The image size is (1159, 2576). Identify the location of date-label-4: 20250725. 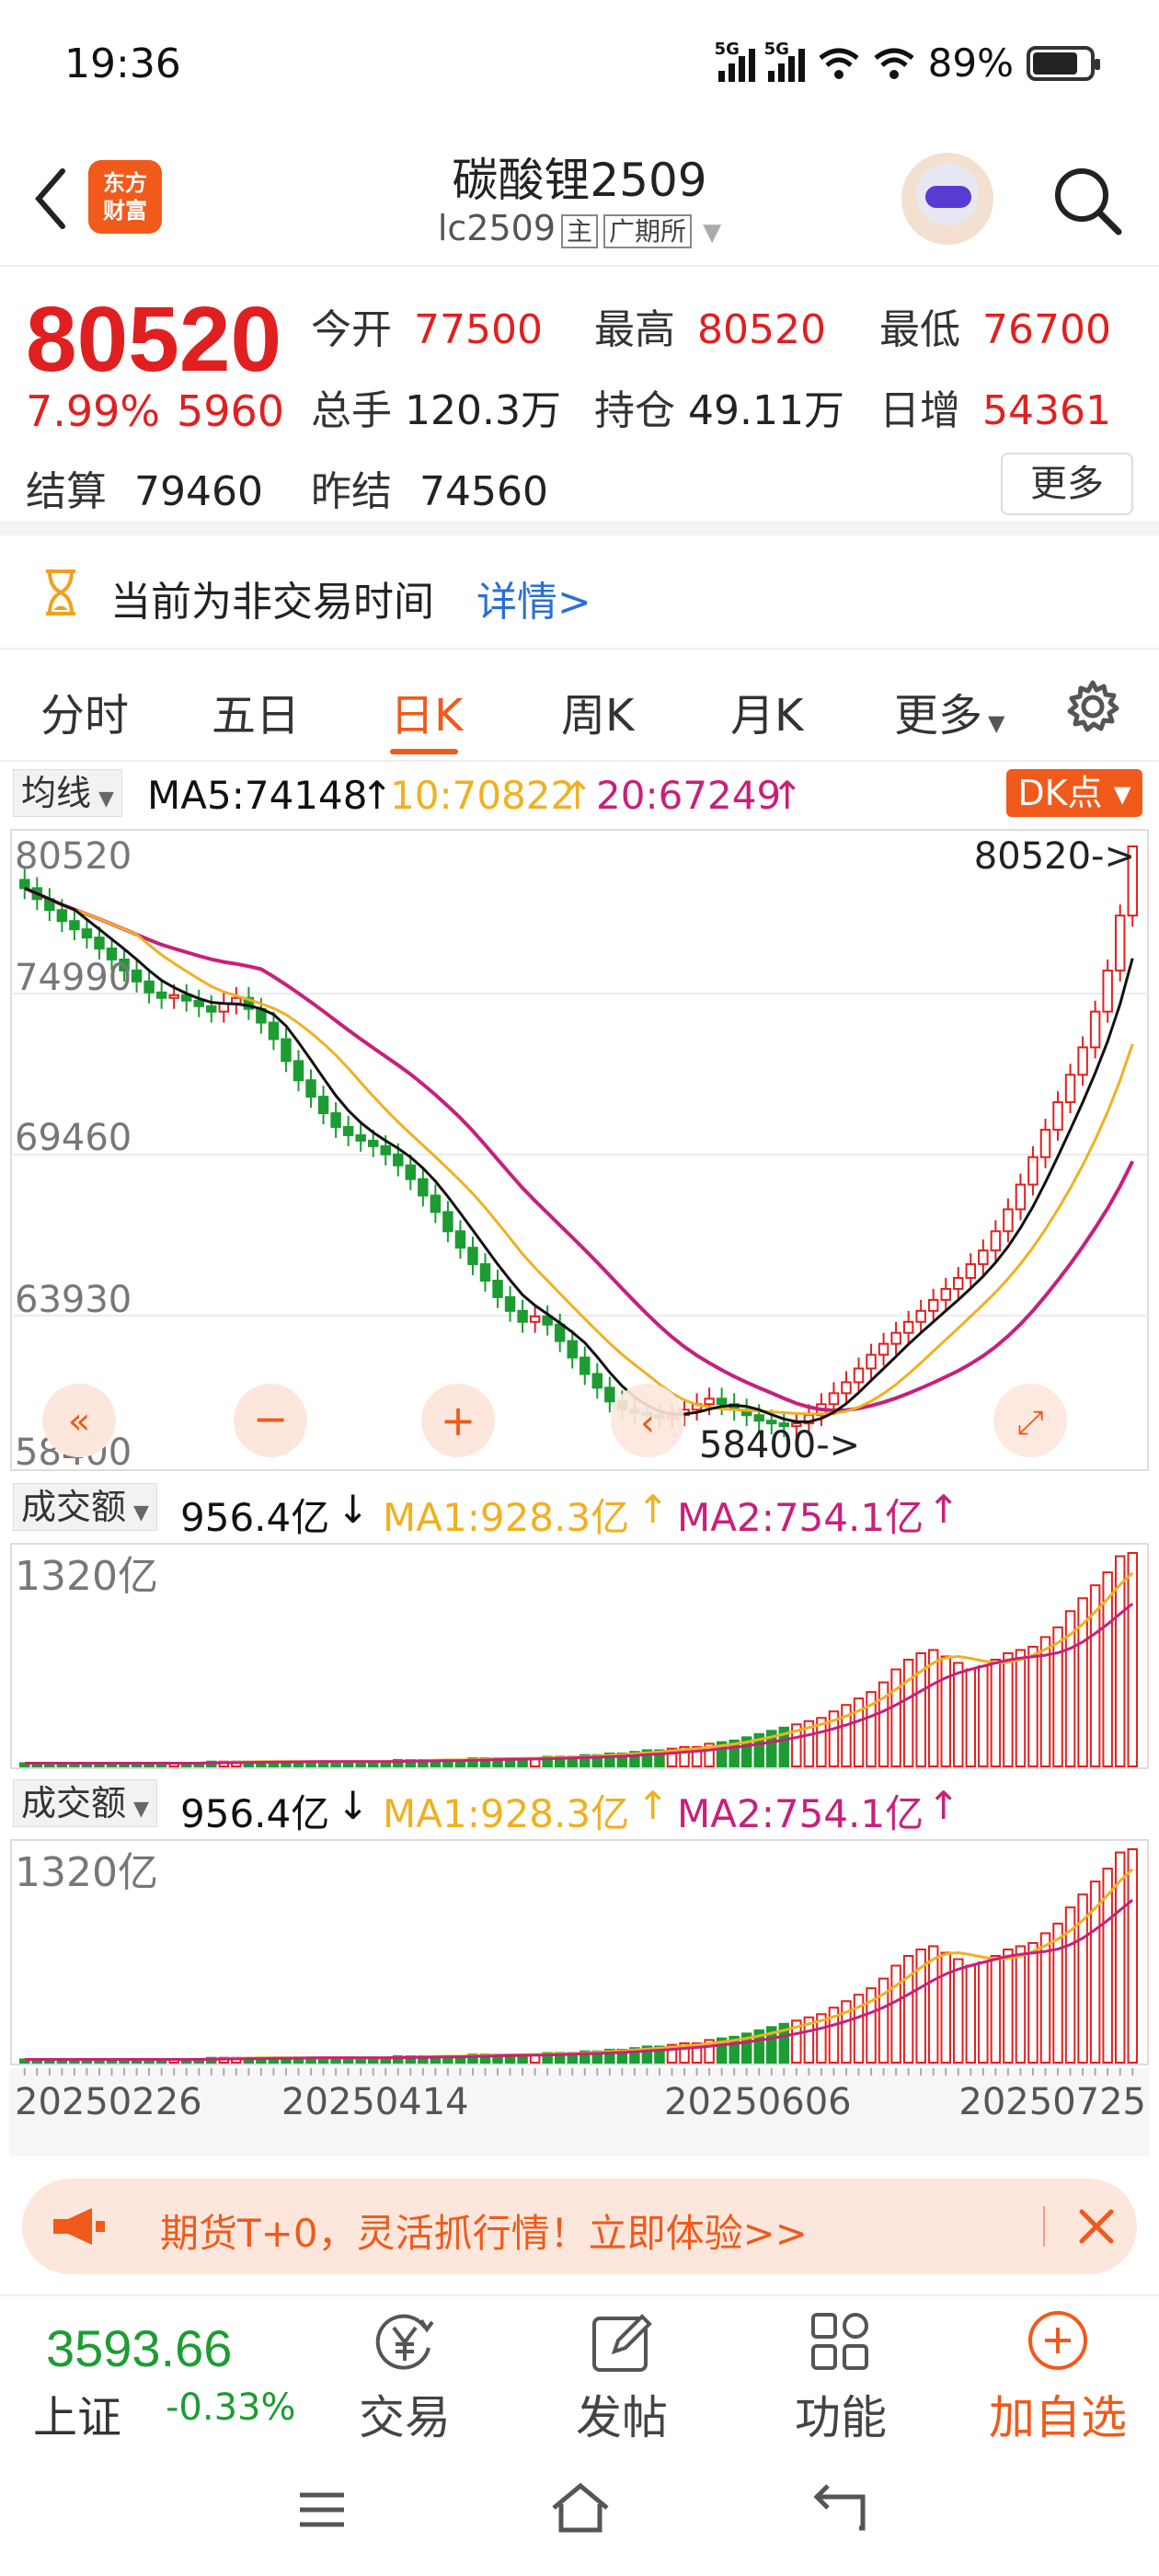
(1052, 2102).